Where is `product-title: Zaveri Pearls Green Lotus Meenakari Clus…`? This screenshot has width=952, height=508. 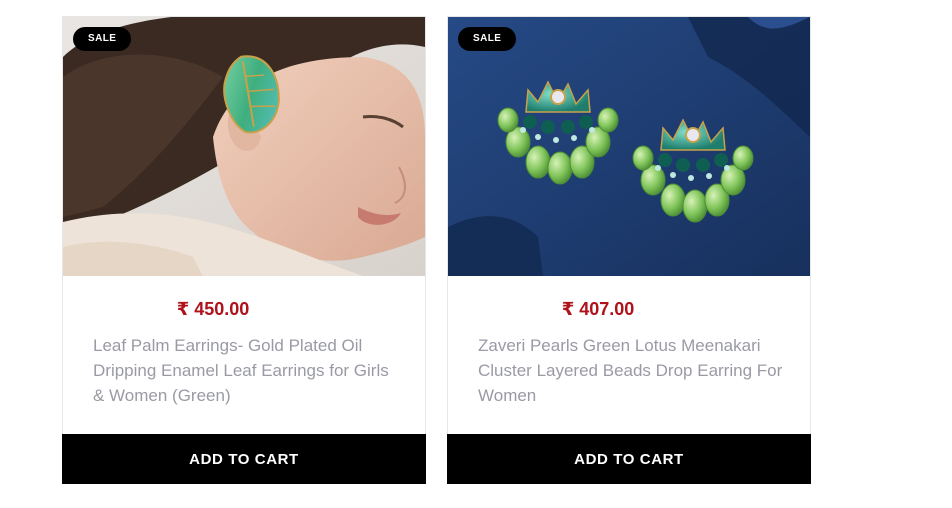
product-title: Zaveri Pearls Green Lotus Meenakari Clus… is located at coordinates (633, 370).